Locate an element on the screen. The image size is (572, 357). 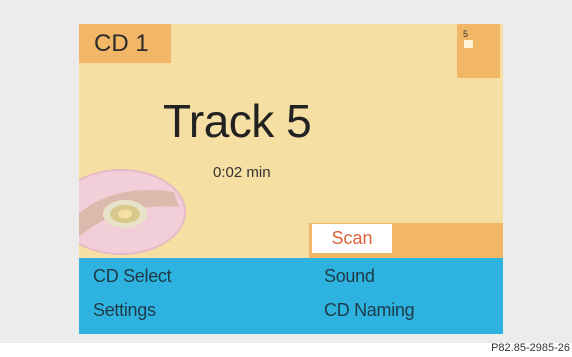
track-title: Track 5 is located at coordinates (237, 121).